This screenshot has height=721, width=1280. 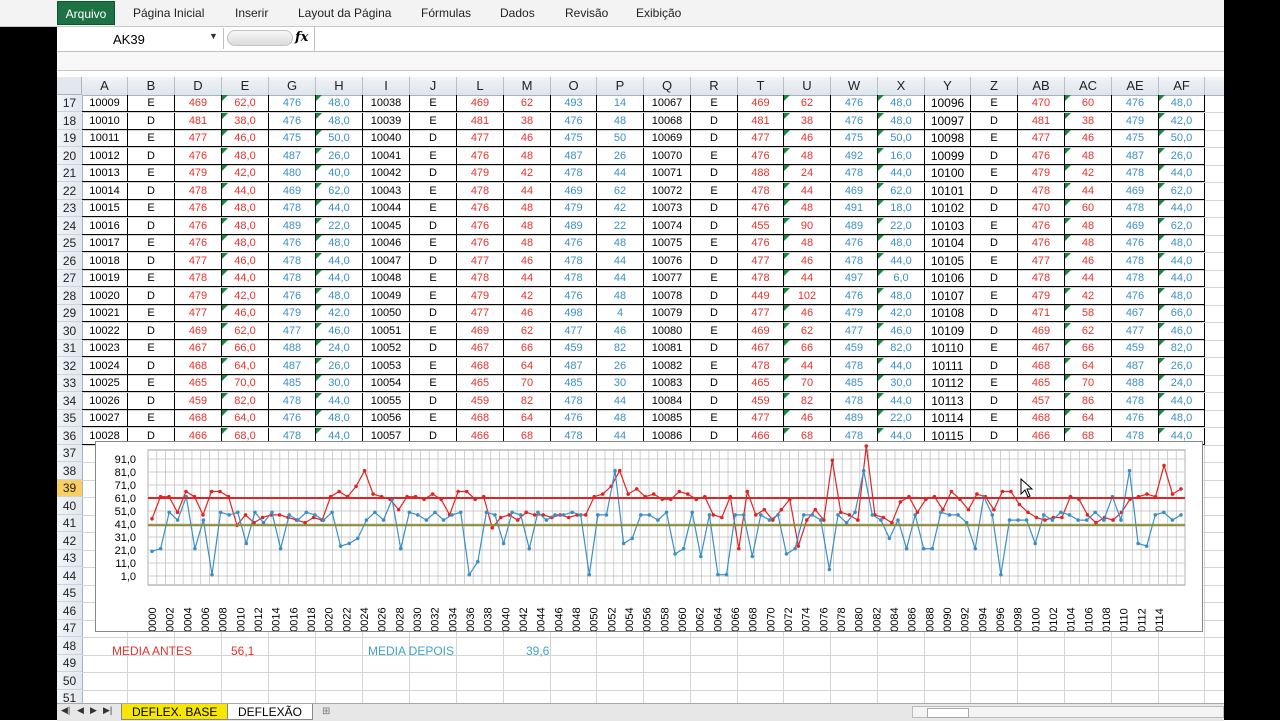 What do you see at coordinates (1088, 208) in the screenshot?
I see `table-cell: 60` at bounding box center [1088, 208].